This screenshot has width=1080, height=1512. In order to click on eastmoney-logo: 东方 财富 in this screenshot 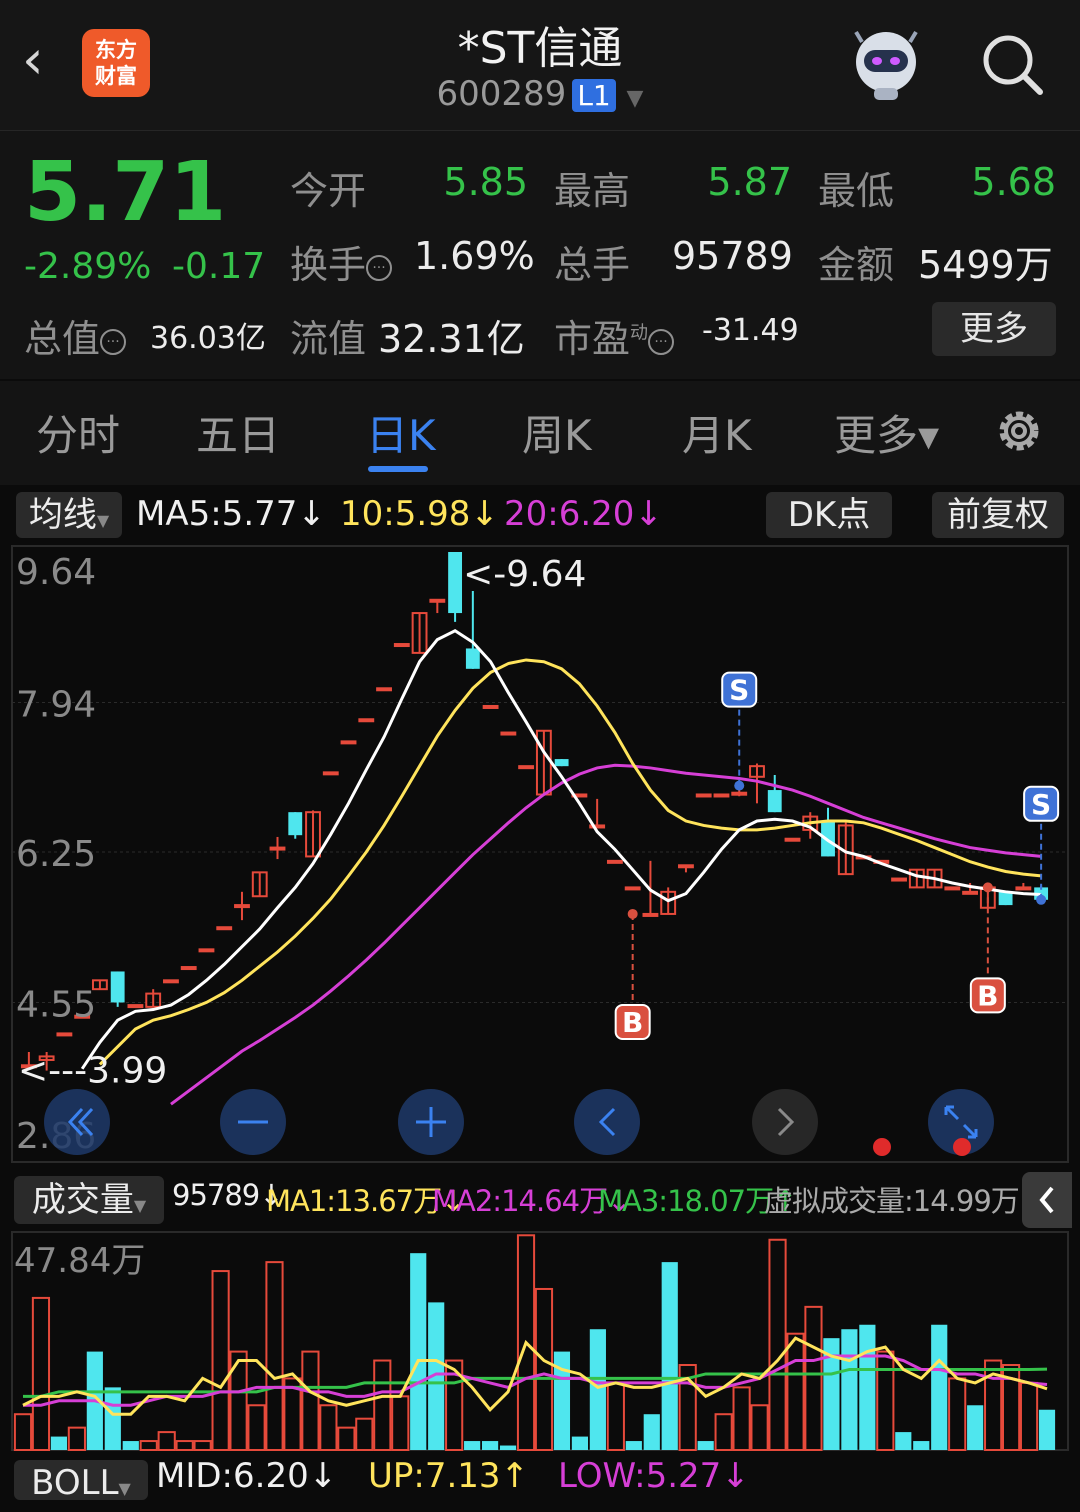, I will do `click(116, 63)`.